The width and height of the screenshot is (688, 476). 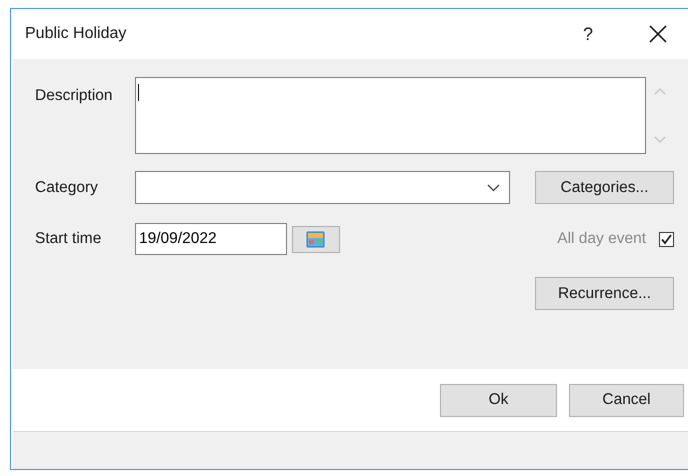 What do you see at coordinates (74, 95) in the screenshot?
I see `field-label: Description` at bounding box center [74, 95].